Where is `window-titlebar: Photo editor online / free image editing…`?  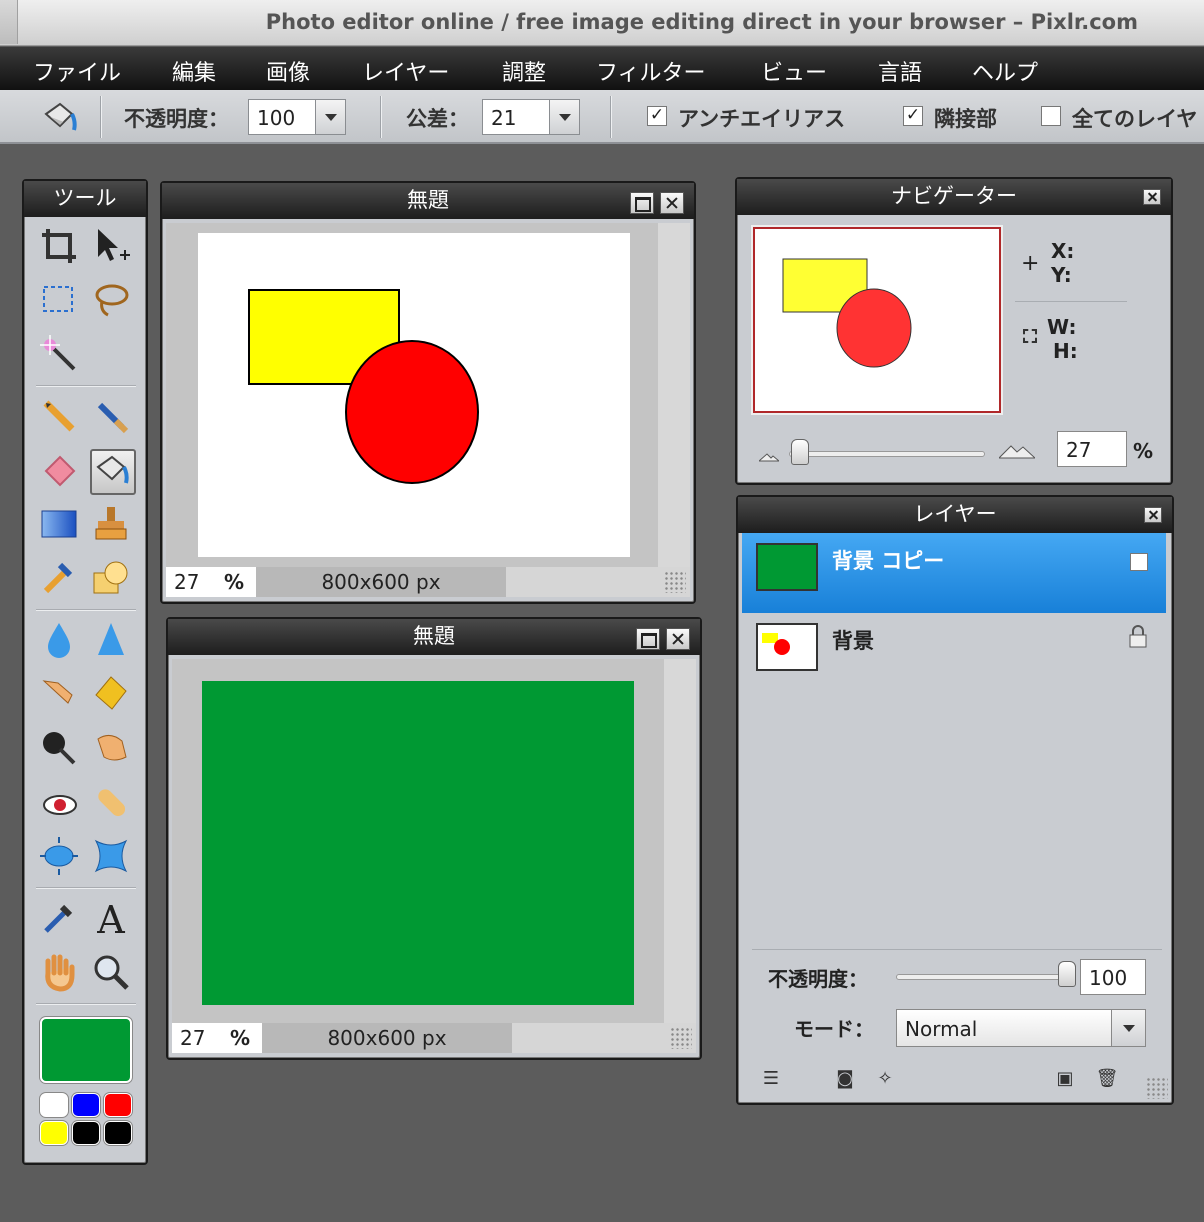
window-titlebar: Photo editor online / free image editing… is located at coordinates (602, 23).